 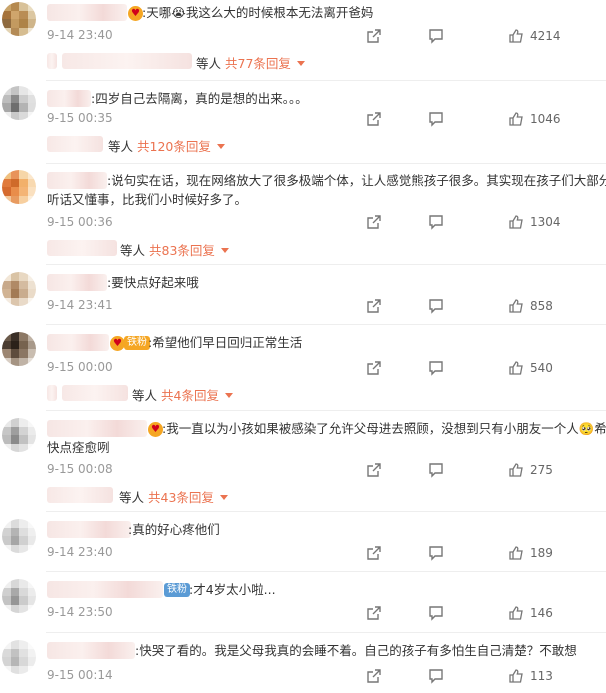 I want to click on comment-time: 9-15 00:35, so click(x=80, y=118).